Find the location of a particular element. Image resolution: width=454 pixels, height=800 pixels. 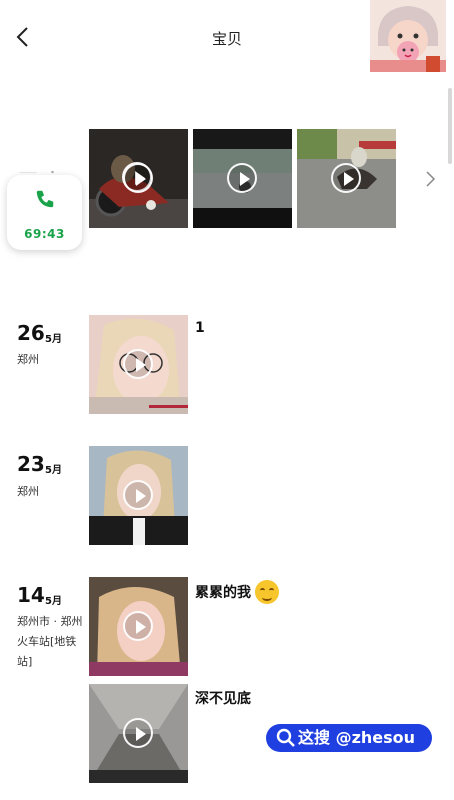

floating-call-widget: 69:43 is located at coordinates (44, 212).